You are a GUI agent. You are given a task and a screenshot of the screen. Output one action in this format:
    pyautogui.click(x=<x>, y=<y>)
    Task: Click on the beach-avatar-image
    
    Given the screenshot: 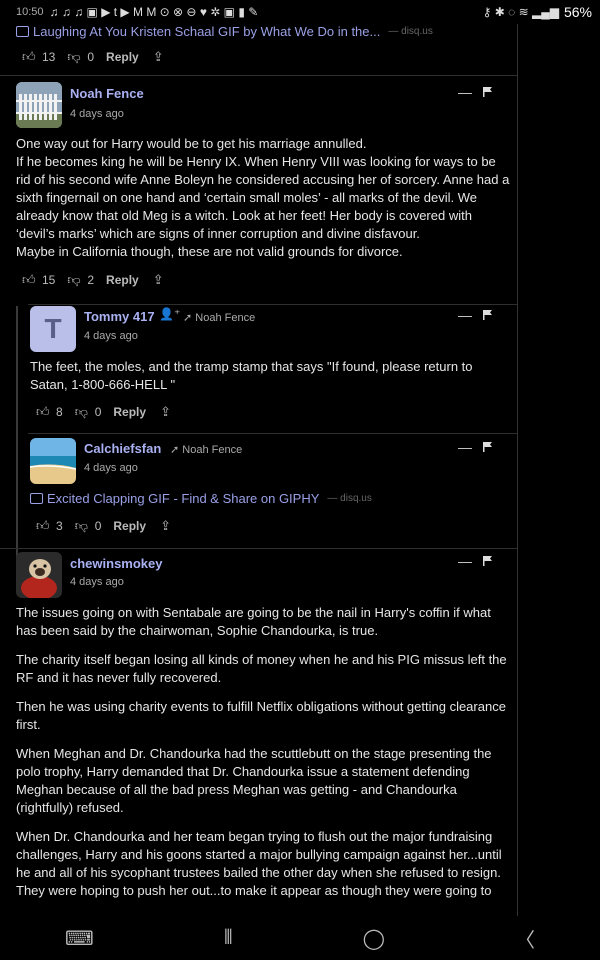 What is the action you would take?
    pyautogui.click(x=53, y=461)
    